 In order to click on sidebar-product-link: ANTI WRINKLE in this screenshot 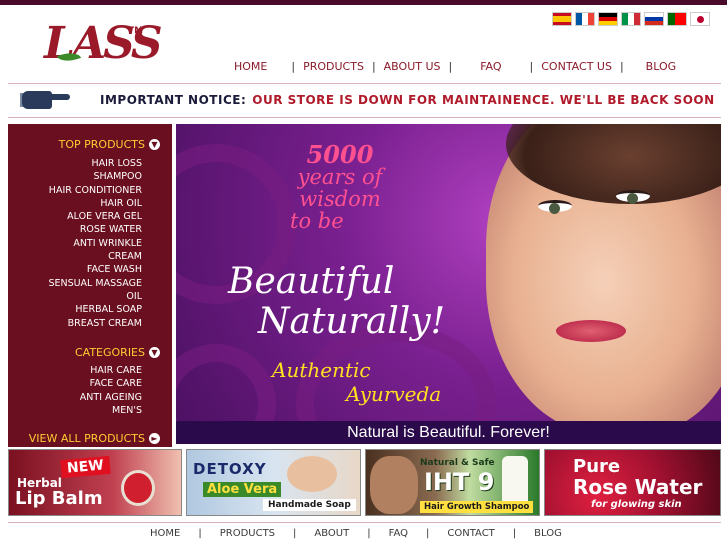, I will do `click(95, 243)`.